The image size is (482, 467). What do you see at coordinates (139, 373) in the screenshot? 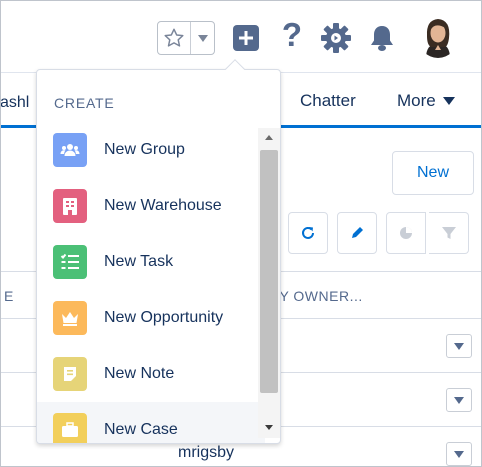
I see `menu-item-label: New Note` at bounding box center [139, 373].